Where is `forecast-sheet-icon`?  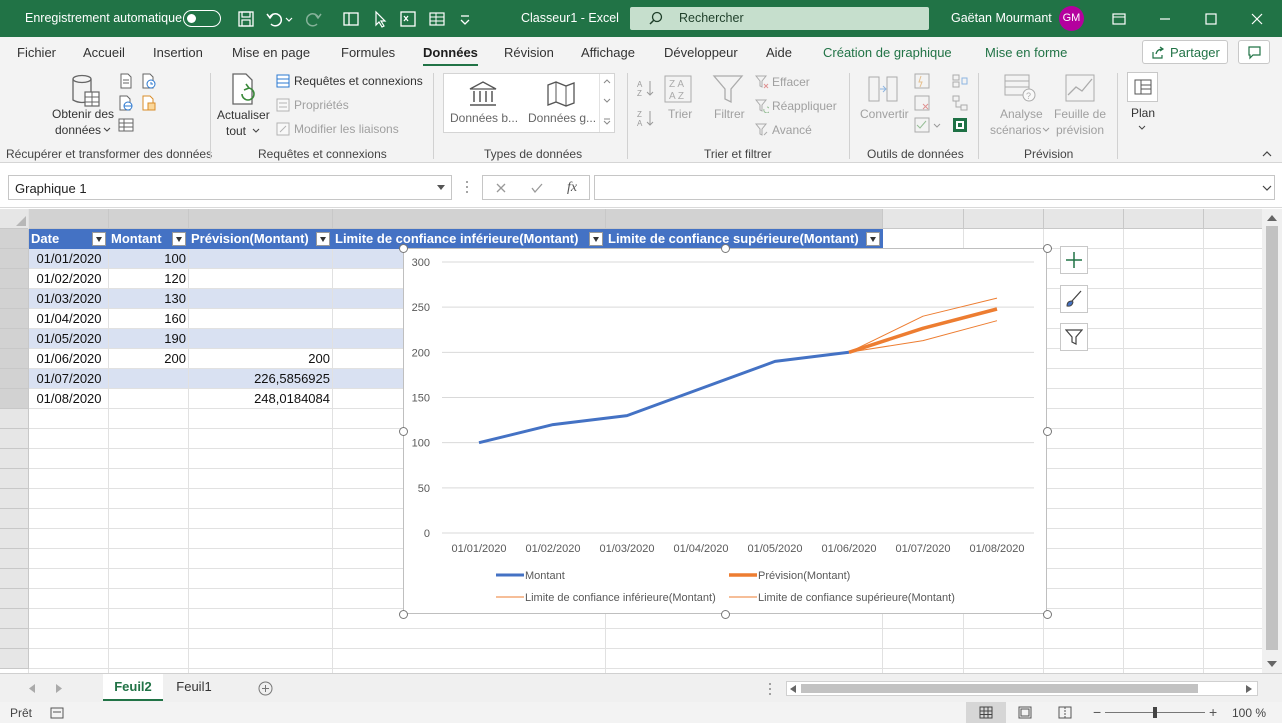 forecast-sheet-icon is located at coordinates (1080, 88).